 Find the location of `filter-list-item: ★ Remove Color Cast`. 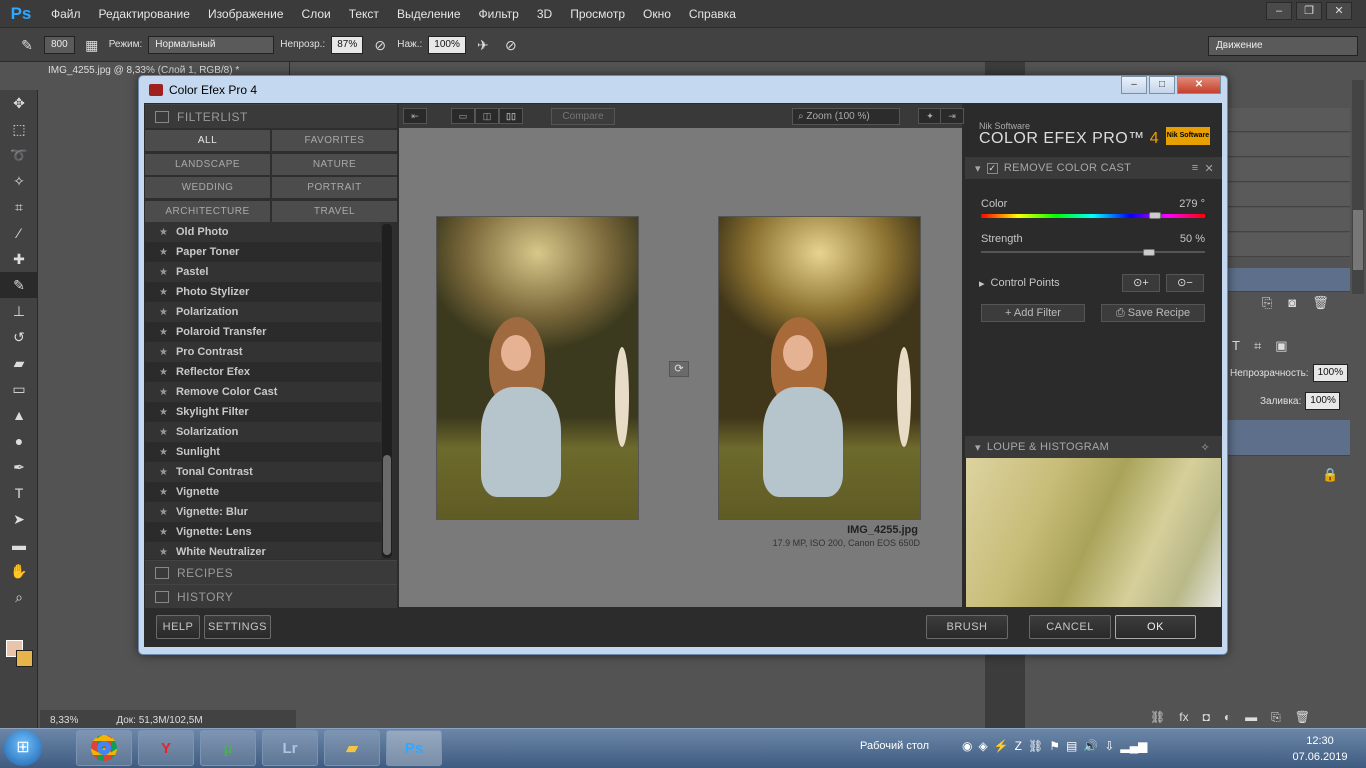

filter-list-item: ★ Remove Color Cast is located at coordinates (263, 392).